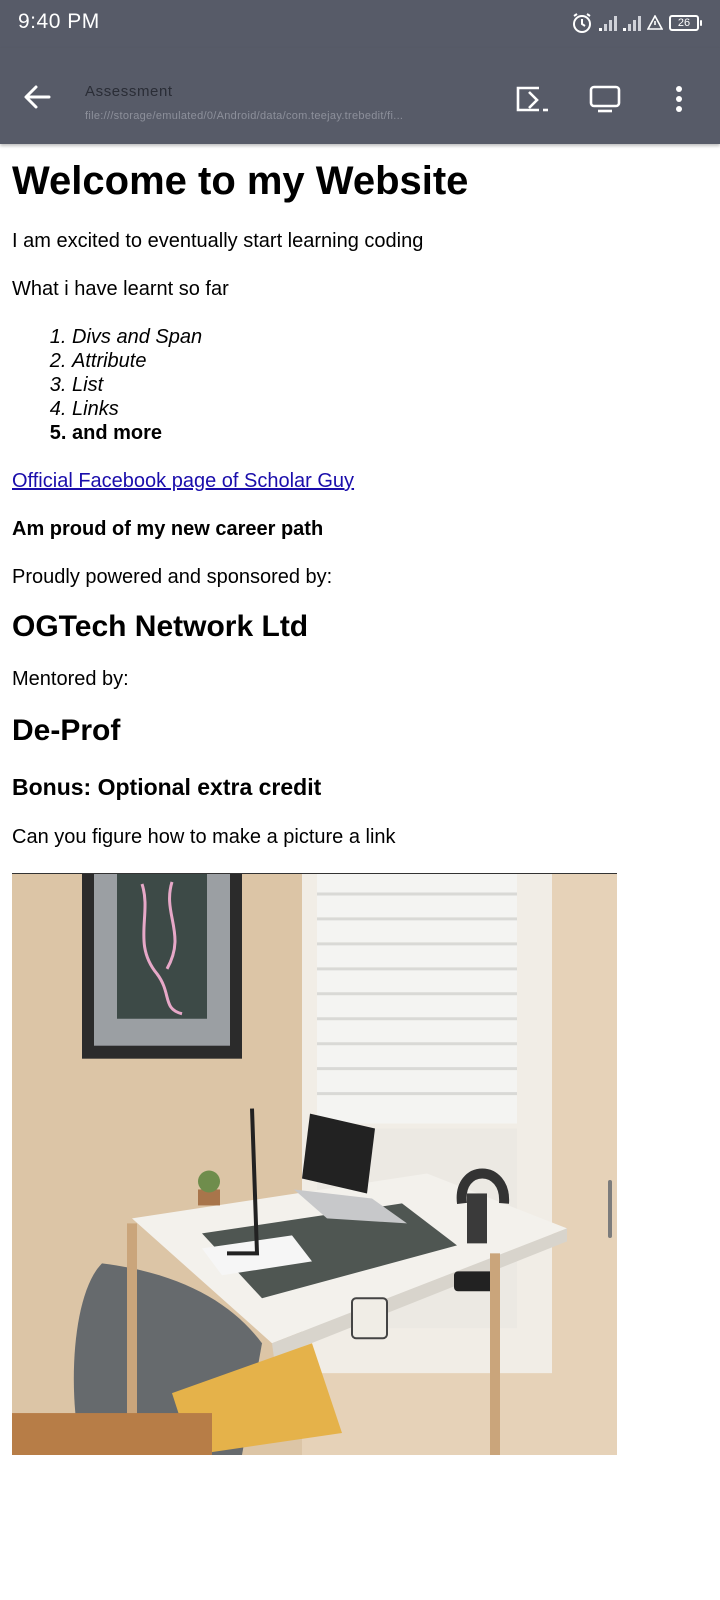 The width and height of the screenshot is (720, 1600). I want to click on warning-icon, so click(655, 22).